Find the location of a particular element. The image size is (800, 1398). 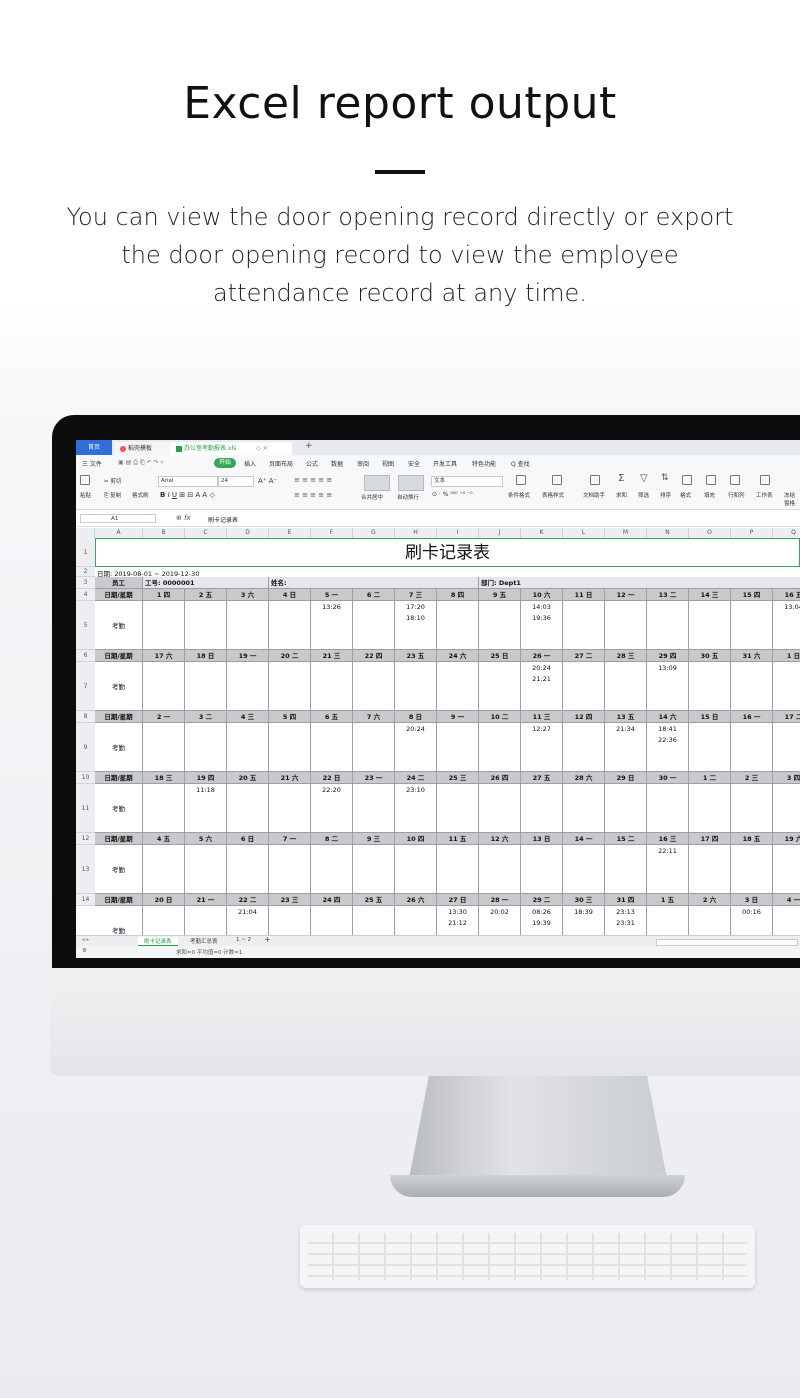

day-header-cell: 14 六 is located at coordinates (668, 717).